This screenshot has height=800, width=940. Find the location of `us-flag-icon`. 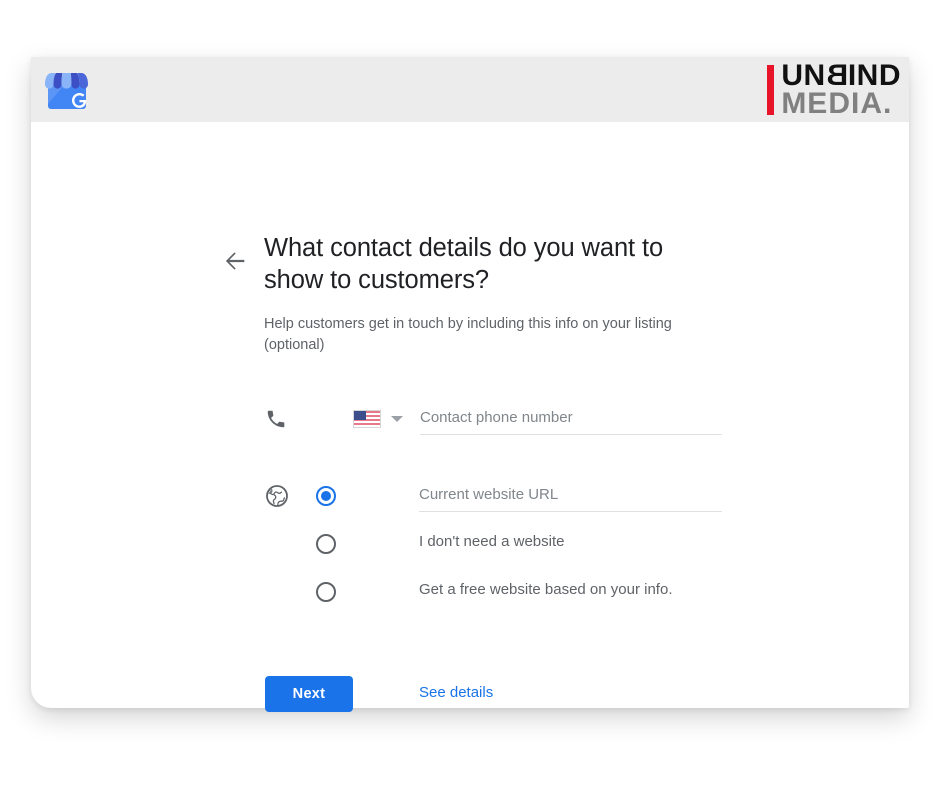

us-flag-icon is located at coordinates (367, 419).